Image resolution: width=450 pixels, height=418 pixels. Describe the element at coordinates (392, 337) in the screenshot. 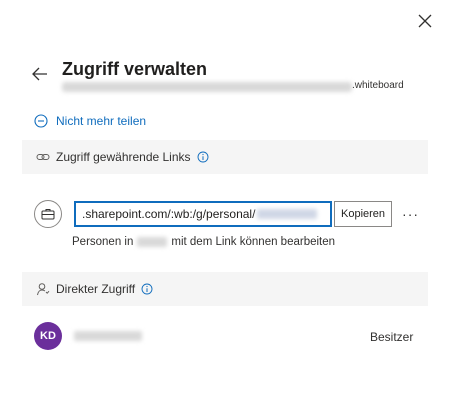

I see `person-role: Besitzer` at that location.